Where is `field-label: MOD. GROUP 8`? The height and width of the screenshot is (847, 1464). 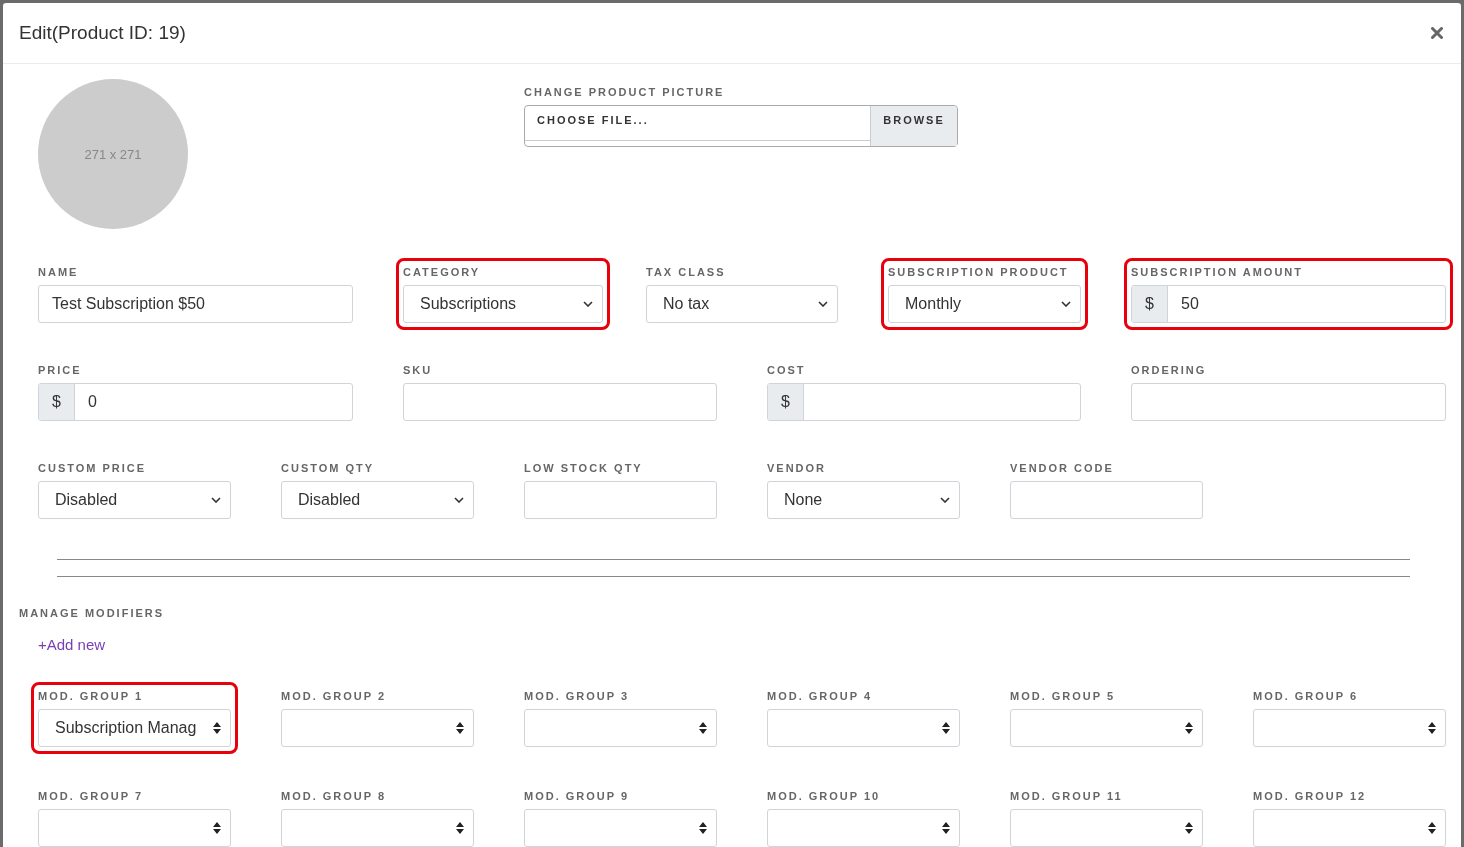
field-label: MOD. GROUP 8 is located at coordinates (334, 796).